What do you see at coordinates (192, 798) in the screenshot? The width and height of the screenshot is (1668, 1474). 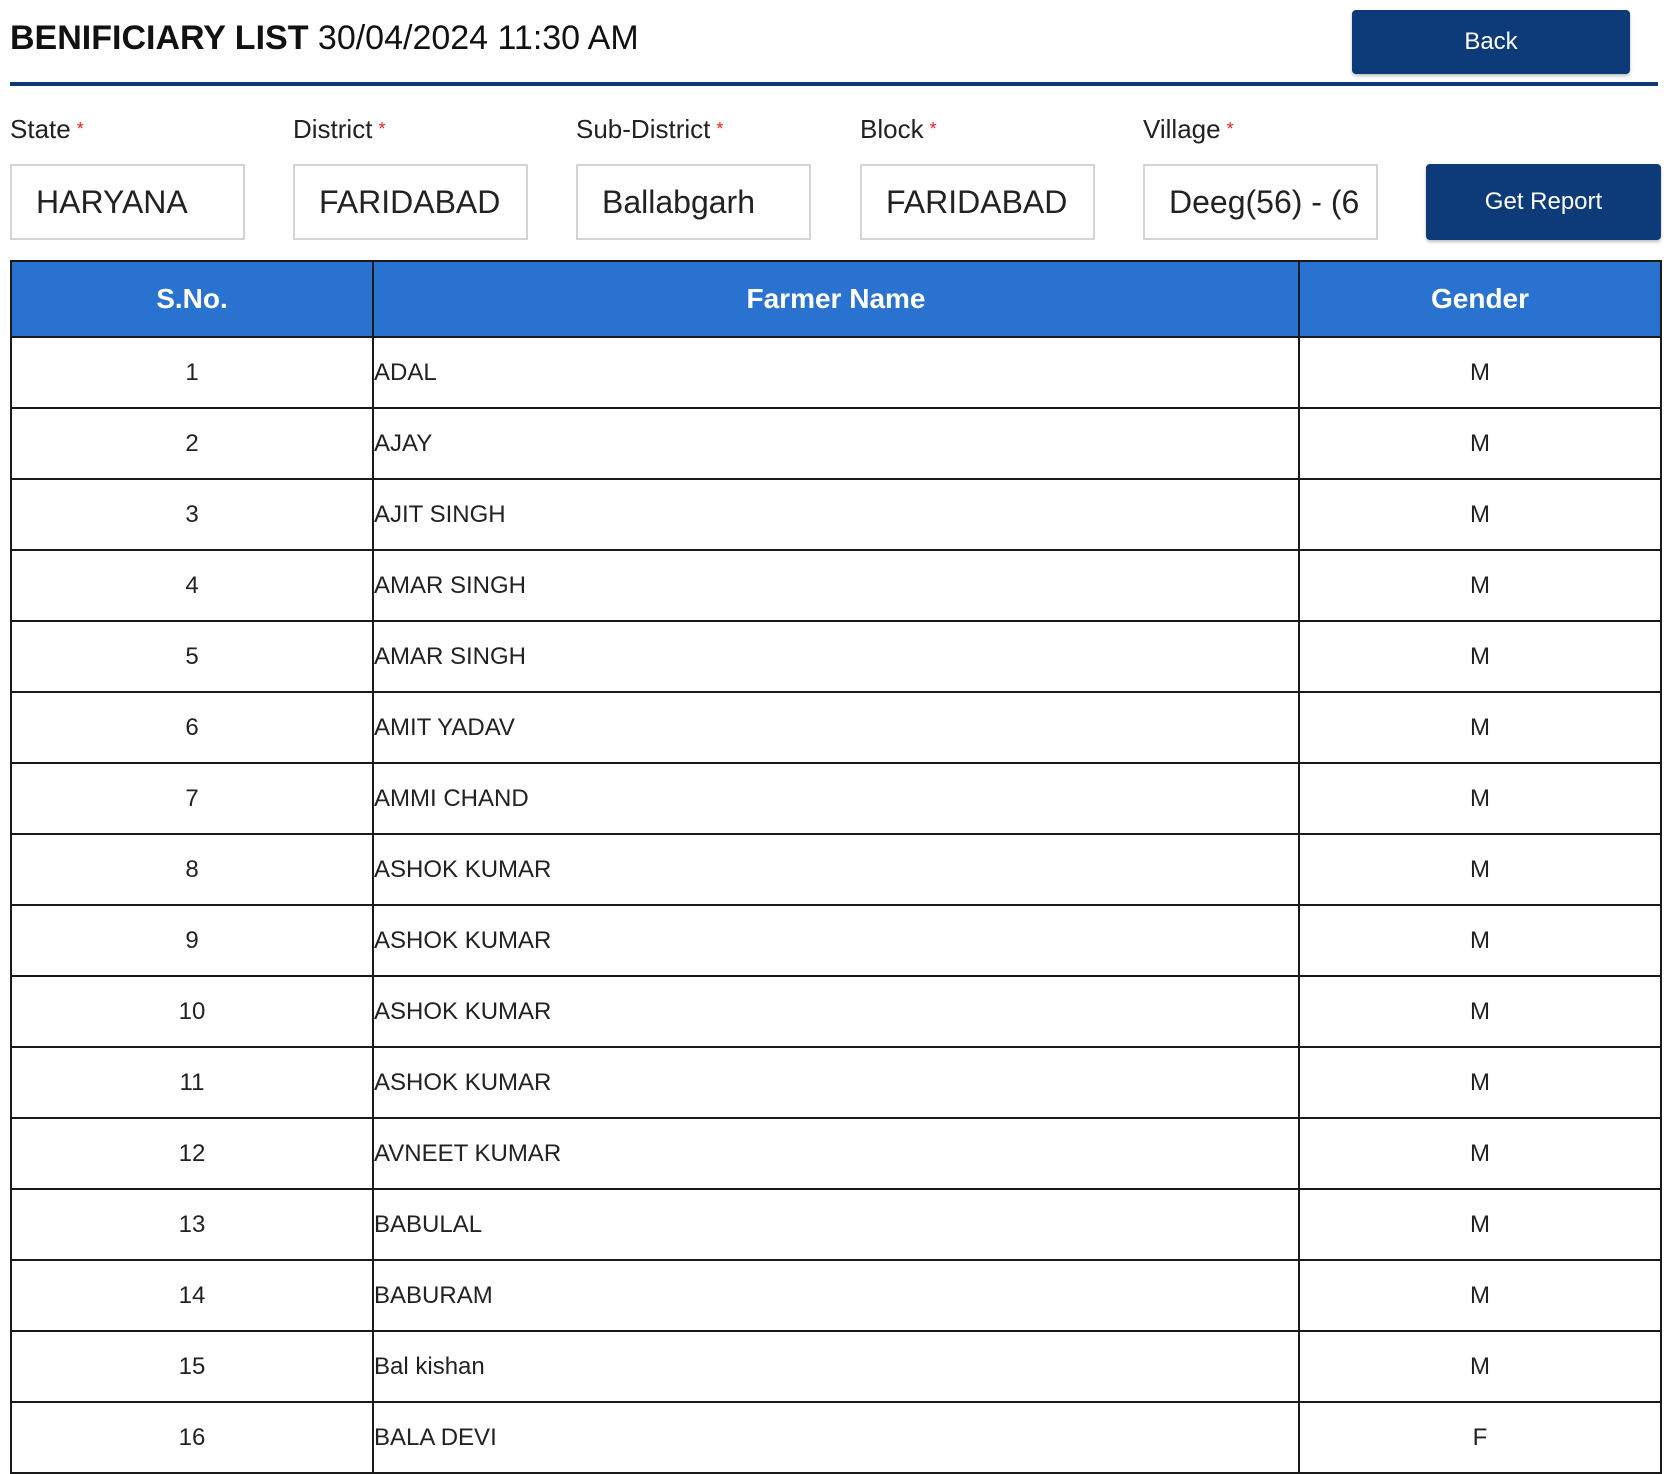 I see `sno-cell: 7` at bounding box center [192, 798].